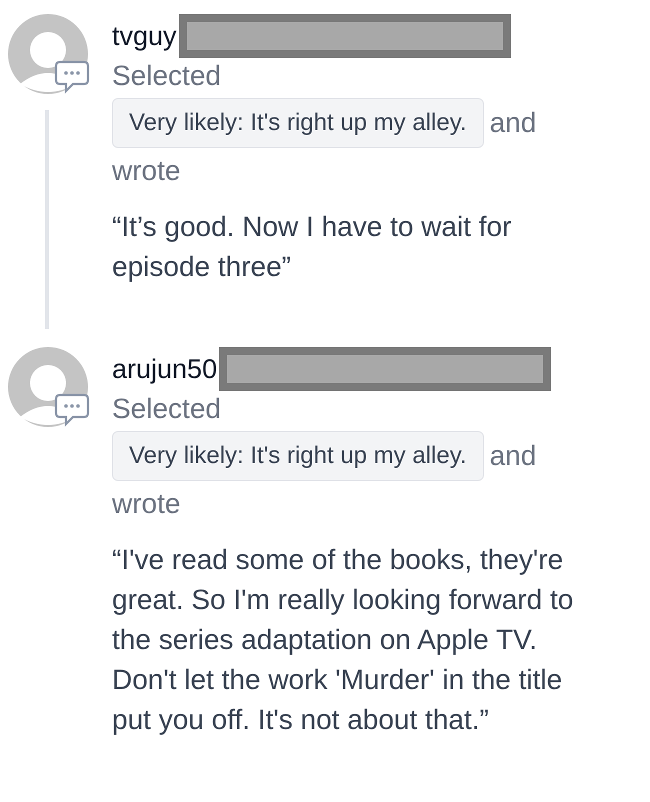 This screenshot has height=802, width=650. Describe the element at coordinates (165, 369) in the screenshot. I see `username: arujun50` at that location.